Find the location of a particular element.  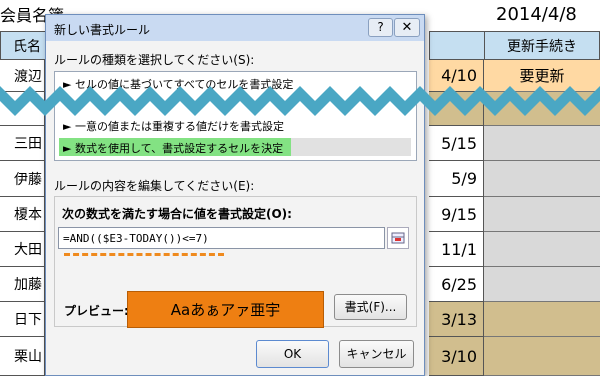

cell-name: 伊藤 is located at coordinates (22, 179).